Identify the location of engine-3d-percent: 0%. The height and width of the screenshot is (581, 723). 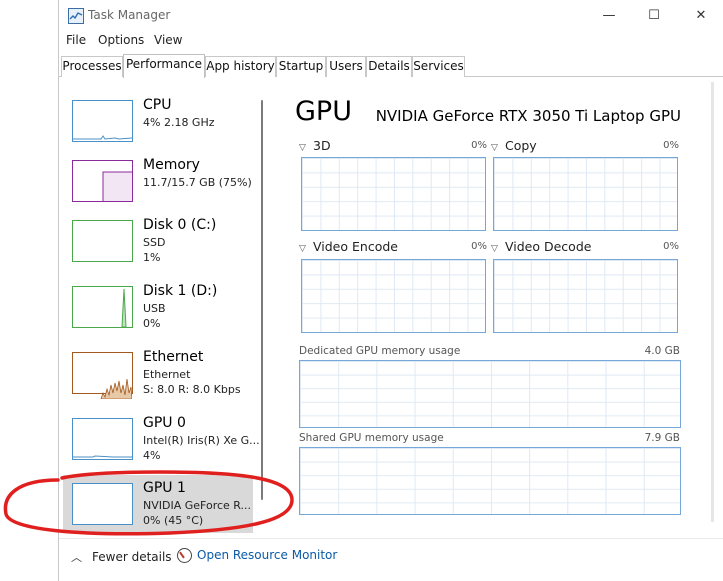
(479, 145).